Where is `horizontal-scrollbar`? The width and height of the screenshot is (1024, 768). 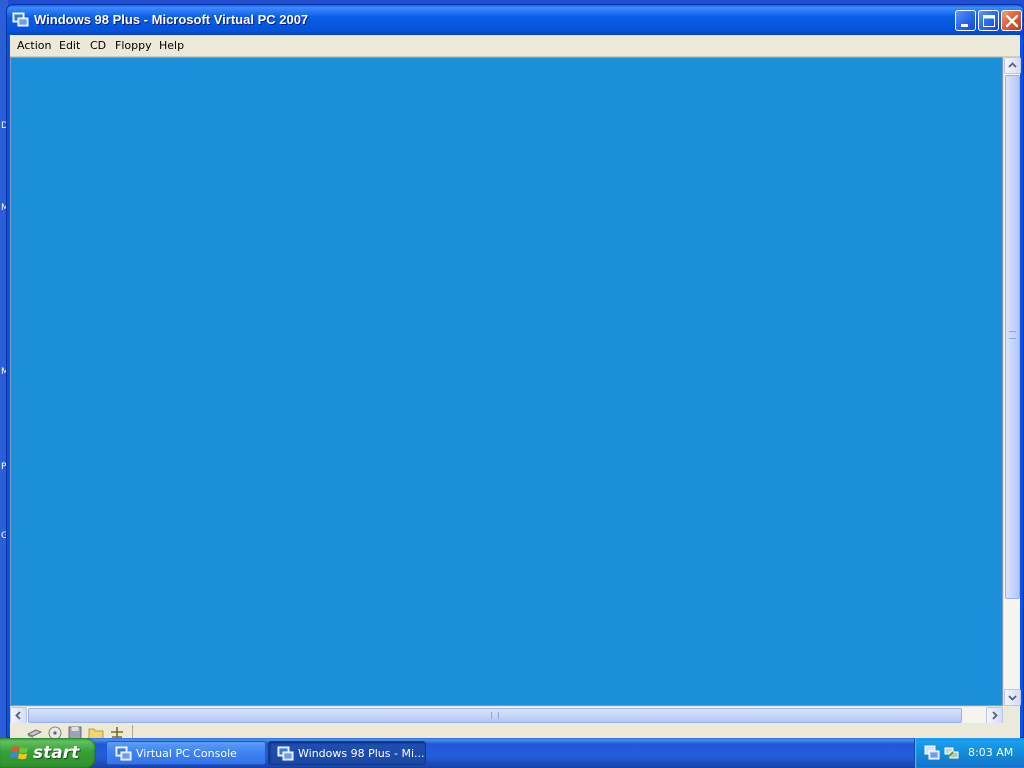 horizontal-scrollbar is located at coordinates (506, 715).